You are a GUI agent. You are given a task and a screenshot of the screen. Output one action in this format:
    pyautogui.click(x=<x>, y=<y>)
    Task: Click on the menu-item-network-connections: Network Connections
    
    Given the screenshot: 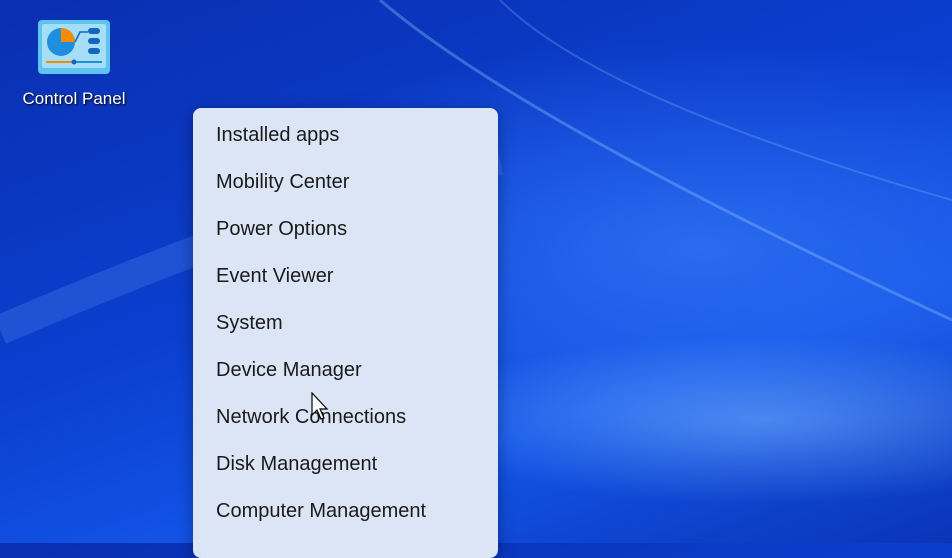 What is the action you would take?
    pyautogui.click(x=345, y=413)
    